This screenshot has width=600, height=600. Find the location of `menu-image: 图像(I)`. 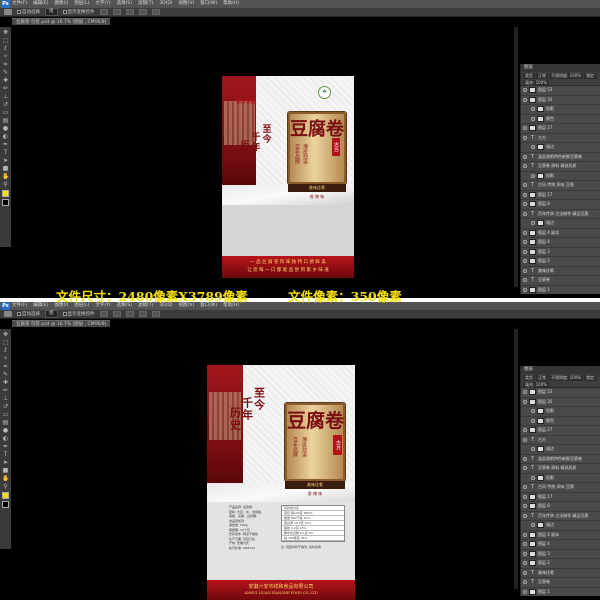

menu-image: 图像(I) is located at coordinates (61, 4).